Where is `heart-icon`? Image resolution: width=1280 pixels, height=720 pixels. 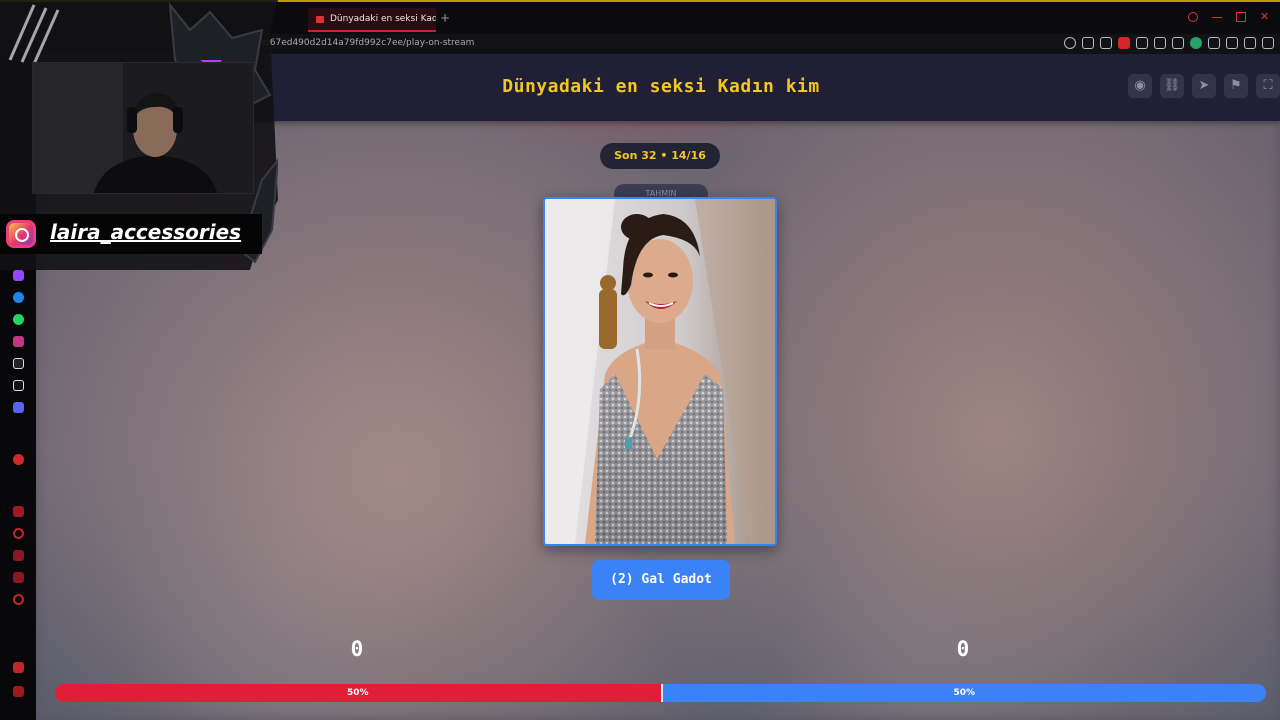
heart-icon is located at coordinates (1178, 43).